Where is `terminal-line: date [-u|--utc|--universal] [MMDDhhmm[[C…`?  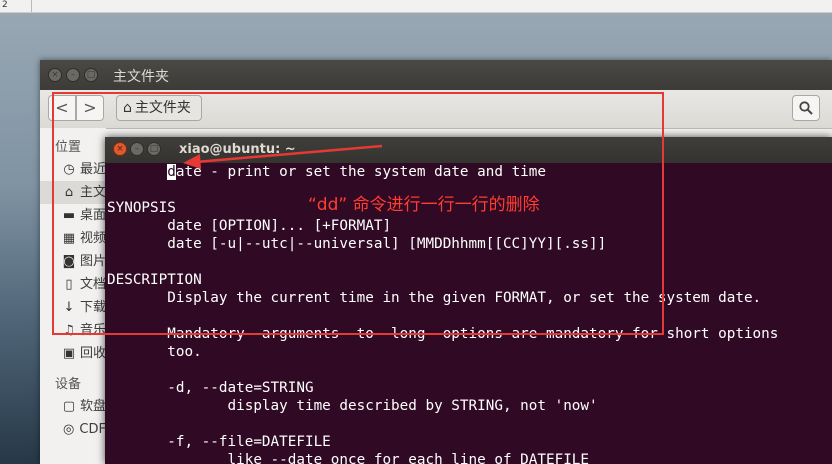 terminal-line: date [-u|--utc|--universal] [MMDDhhmm[[C… is located at coordinates (357, 244).